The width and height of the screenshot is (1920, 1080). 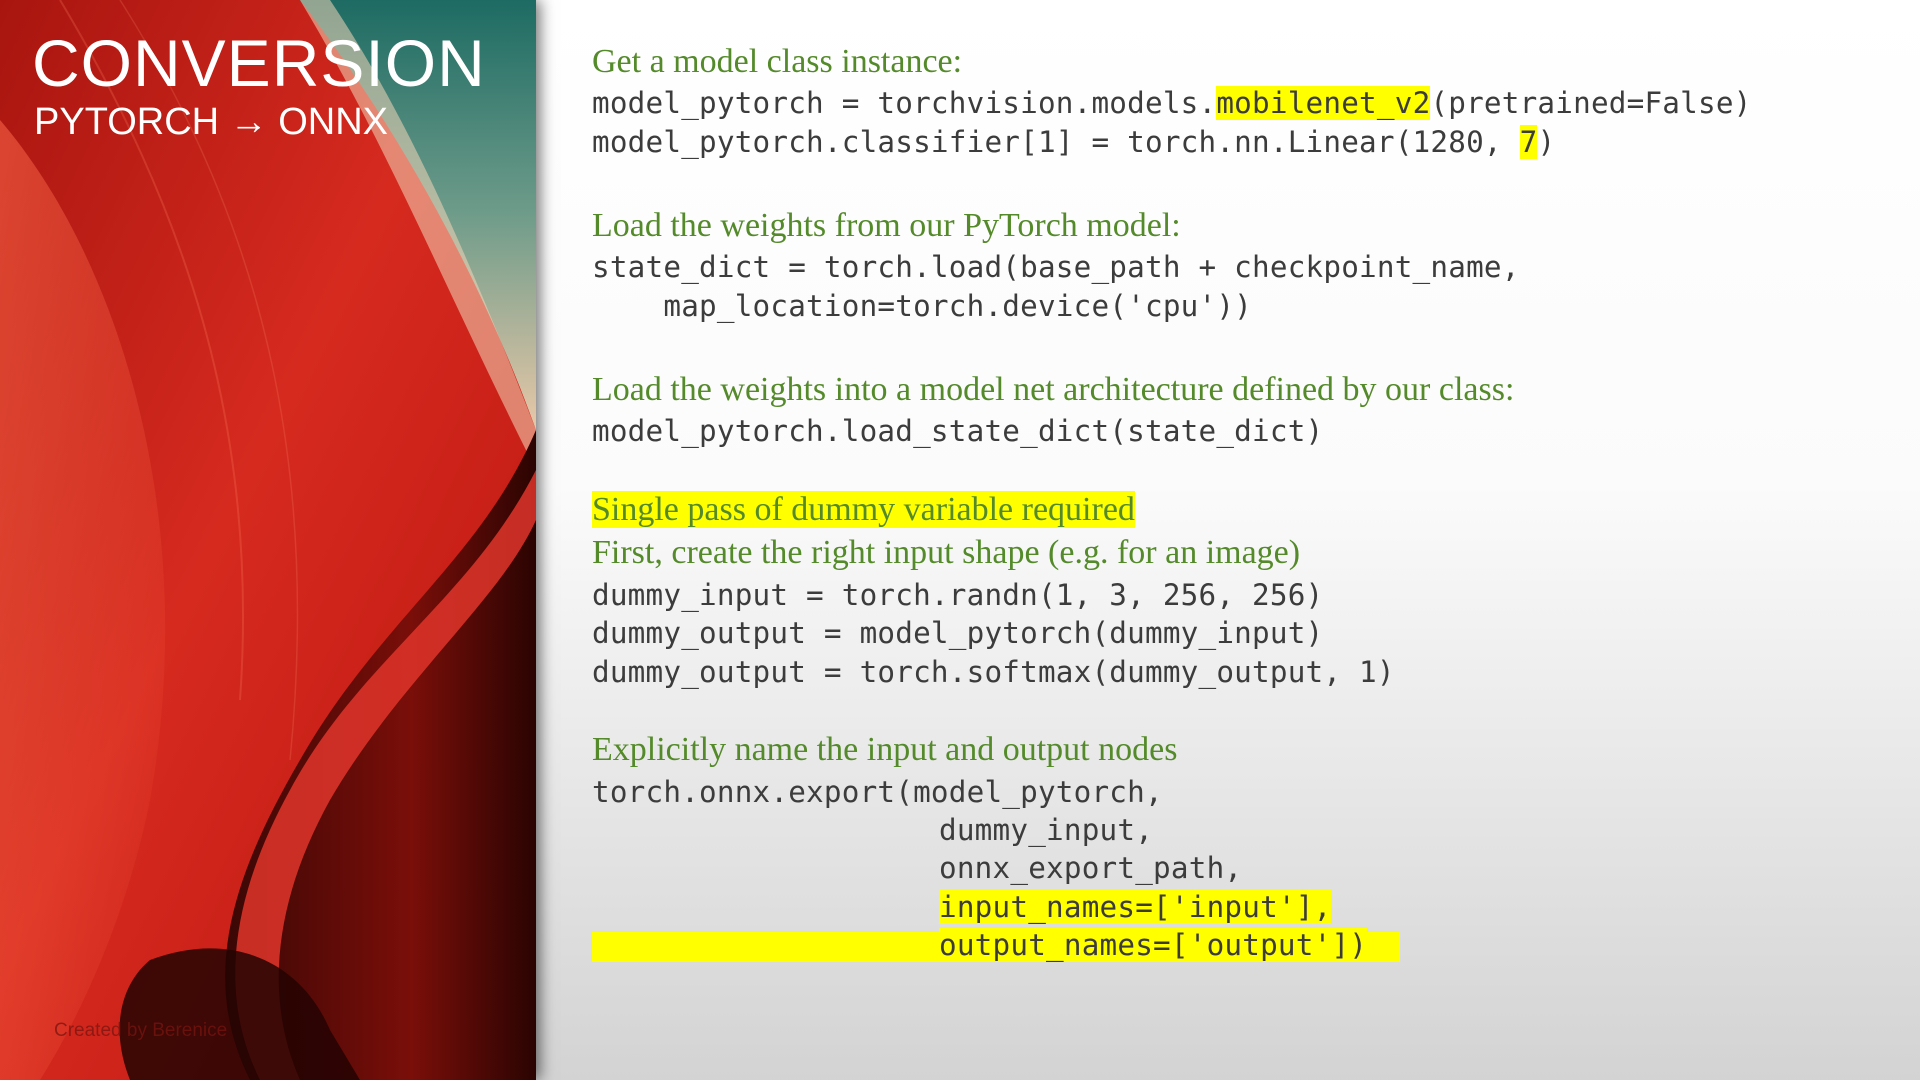 I want to click on code-line-input-names: input_names=['input'],, so click(x=1135, y=907).